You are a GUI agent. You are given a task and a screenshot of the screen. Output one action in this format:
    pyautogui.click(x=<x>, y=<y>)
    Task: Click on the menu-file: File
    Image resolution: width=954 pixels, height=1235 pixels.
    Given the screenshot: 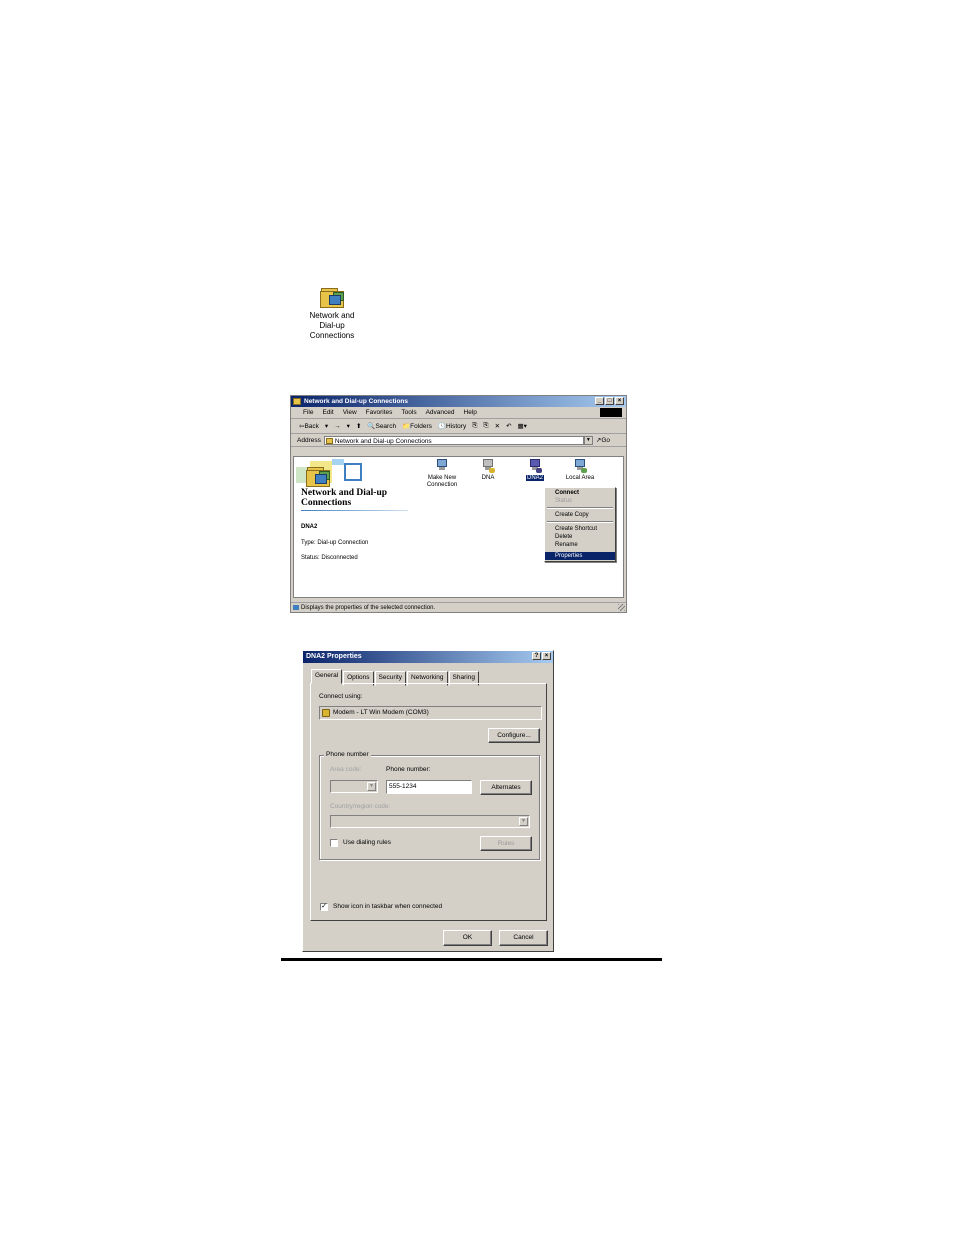 What is the action you would take?
    pyautogui.click(x=308, y=412)
    